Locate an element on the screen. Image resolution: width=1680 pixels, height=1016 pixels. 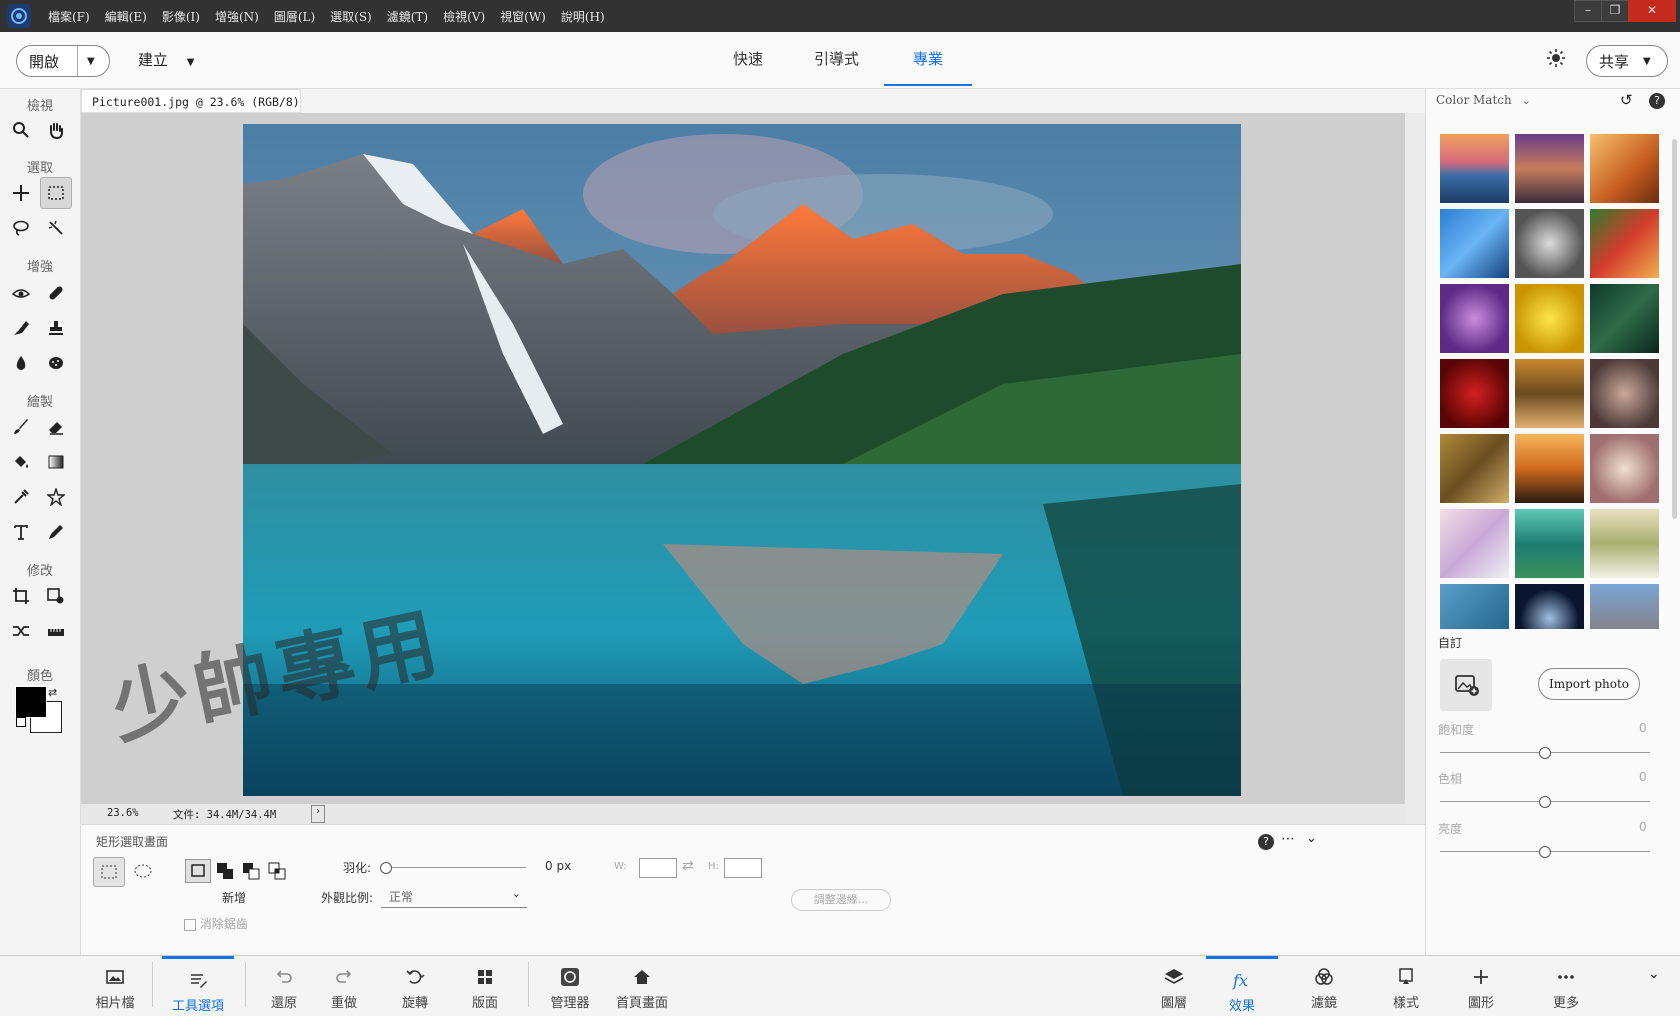
filters-button: 濾鏡 is located at coordinates (1324, 984).